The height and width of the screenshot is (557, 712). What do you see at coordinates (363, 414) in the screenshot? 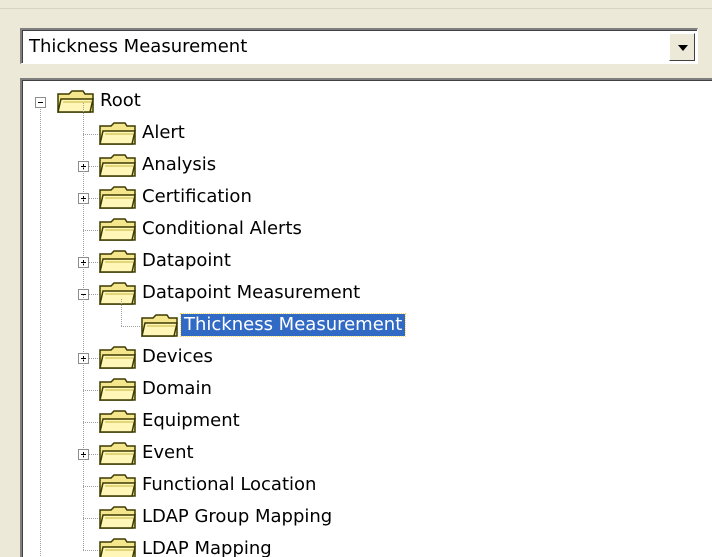
I see `tree-node: Equipment` at bounding box center [363, 414].